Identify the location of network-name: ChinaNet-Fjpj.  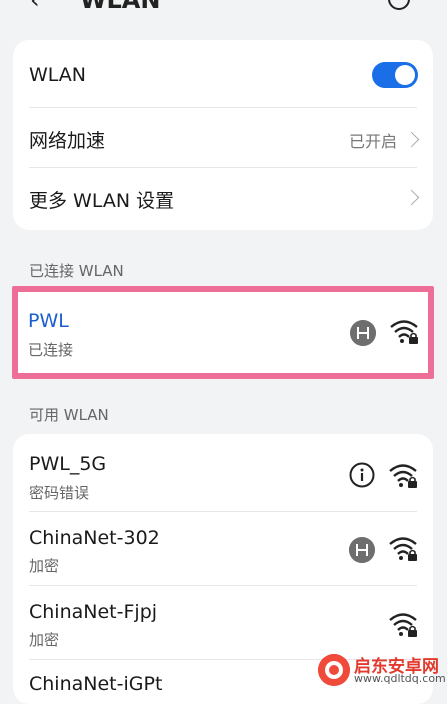
(93, 612).